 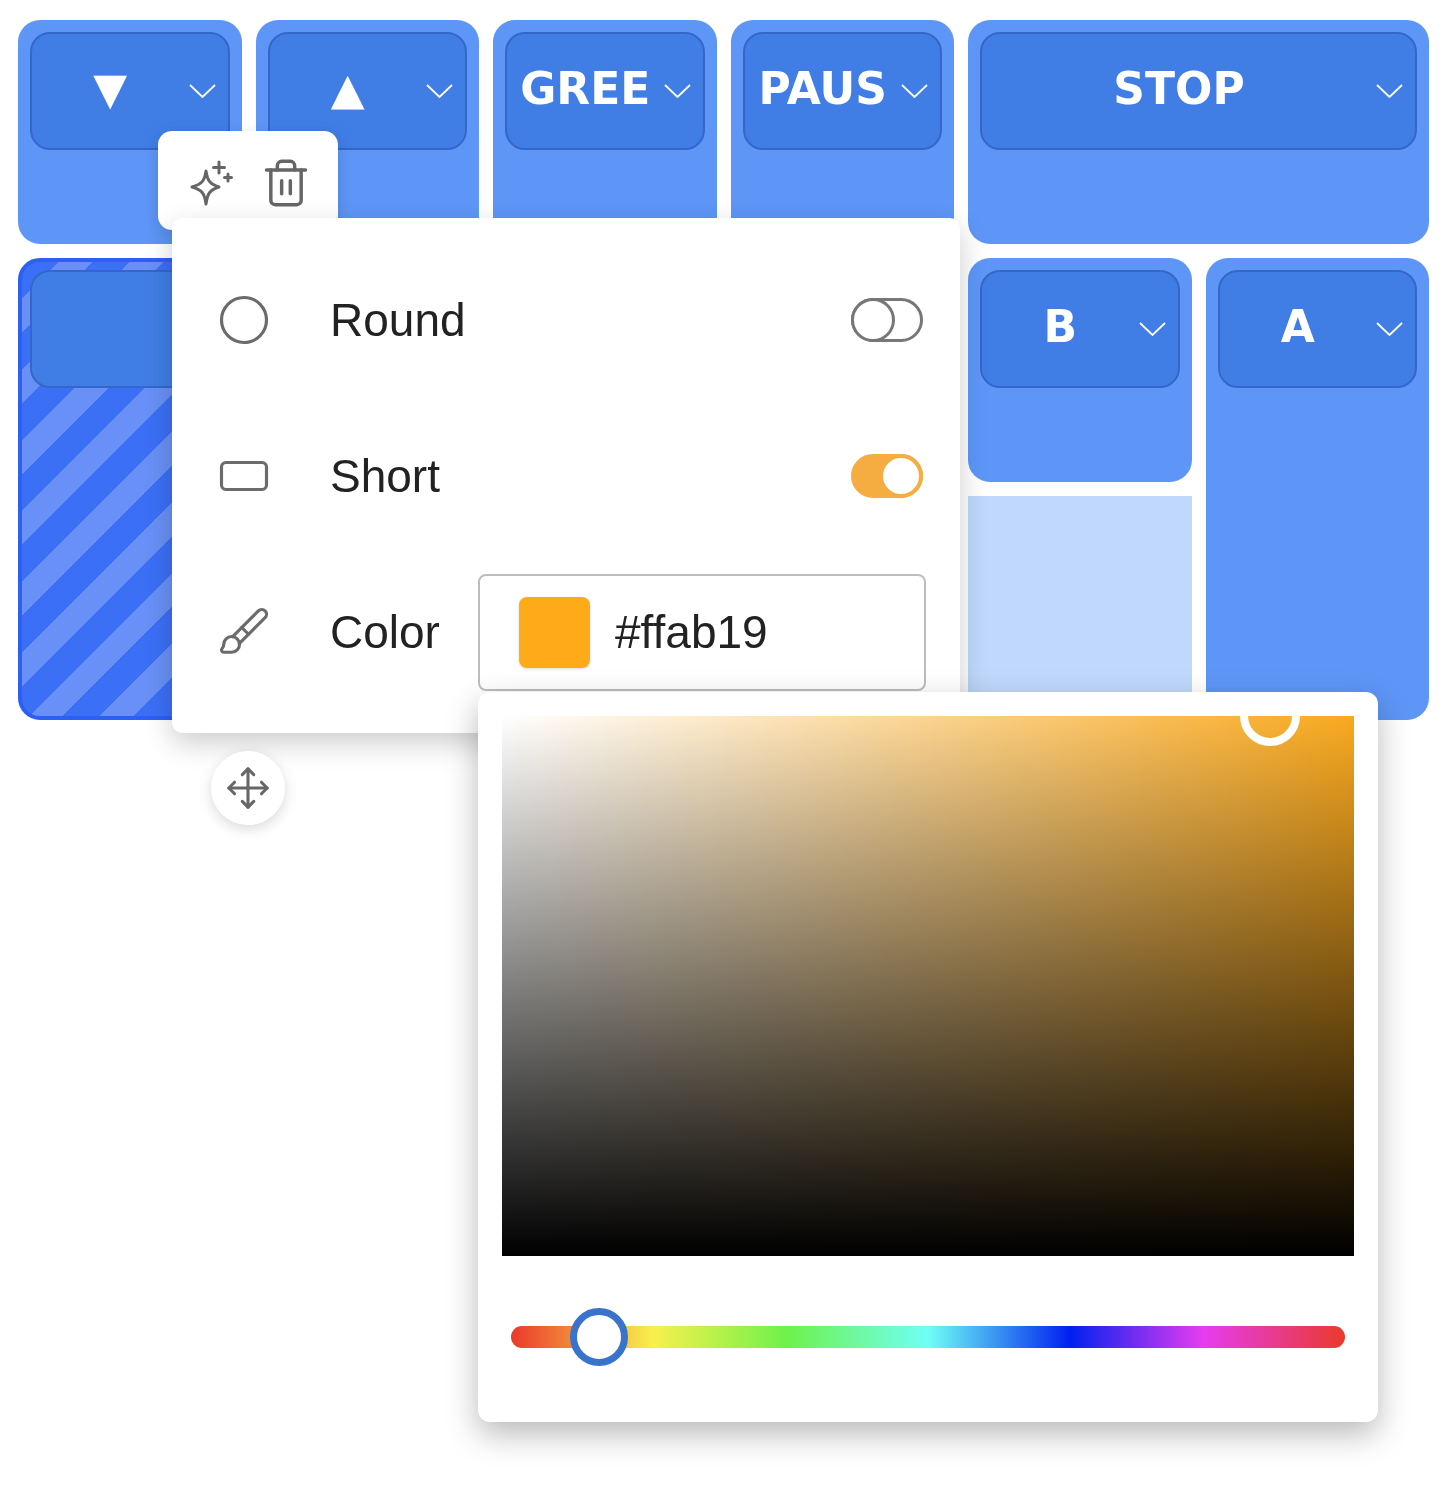 I want to click on tile-button: ▼, so click(x=130, y=91).